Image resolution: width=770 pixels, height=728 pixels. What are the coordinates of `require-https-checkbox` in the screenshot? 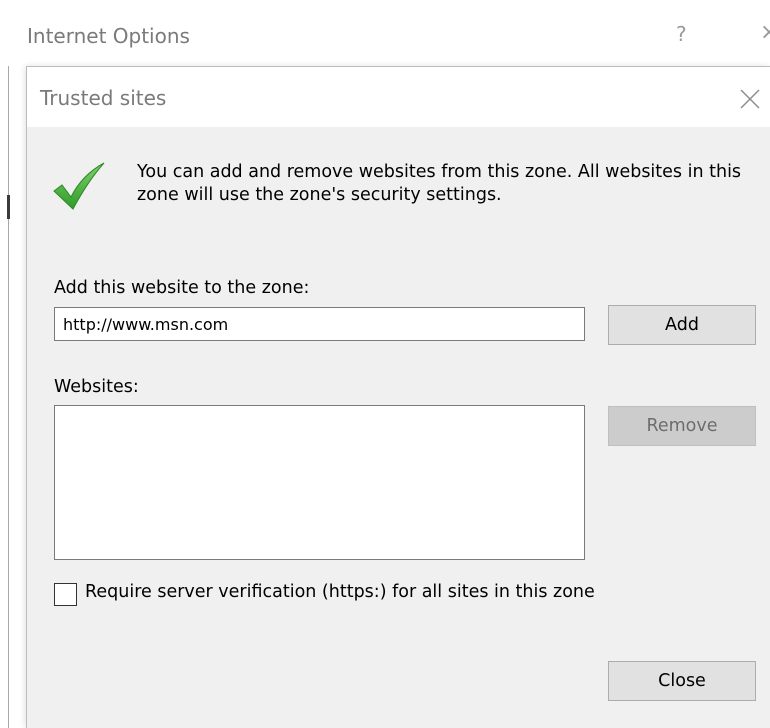 It's located at (65, 594).